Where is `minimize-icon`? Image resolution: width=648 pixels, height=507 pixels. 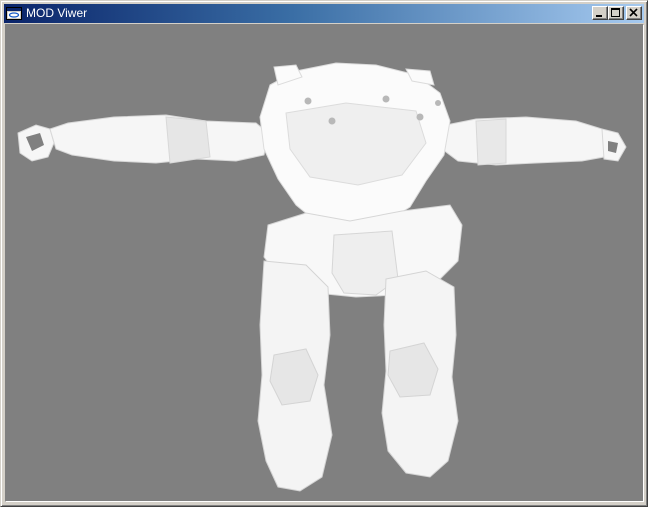
minimize-icon is located at coordinates (599, 16).